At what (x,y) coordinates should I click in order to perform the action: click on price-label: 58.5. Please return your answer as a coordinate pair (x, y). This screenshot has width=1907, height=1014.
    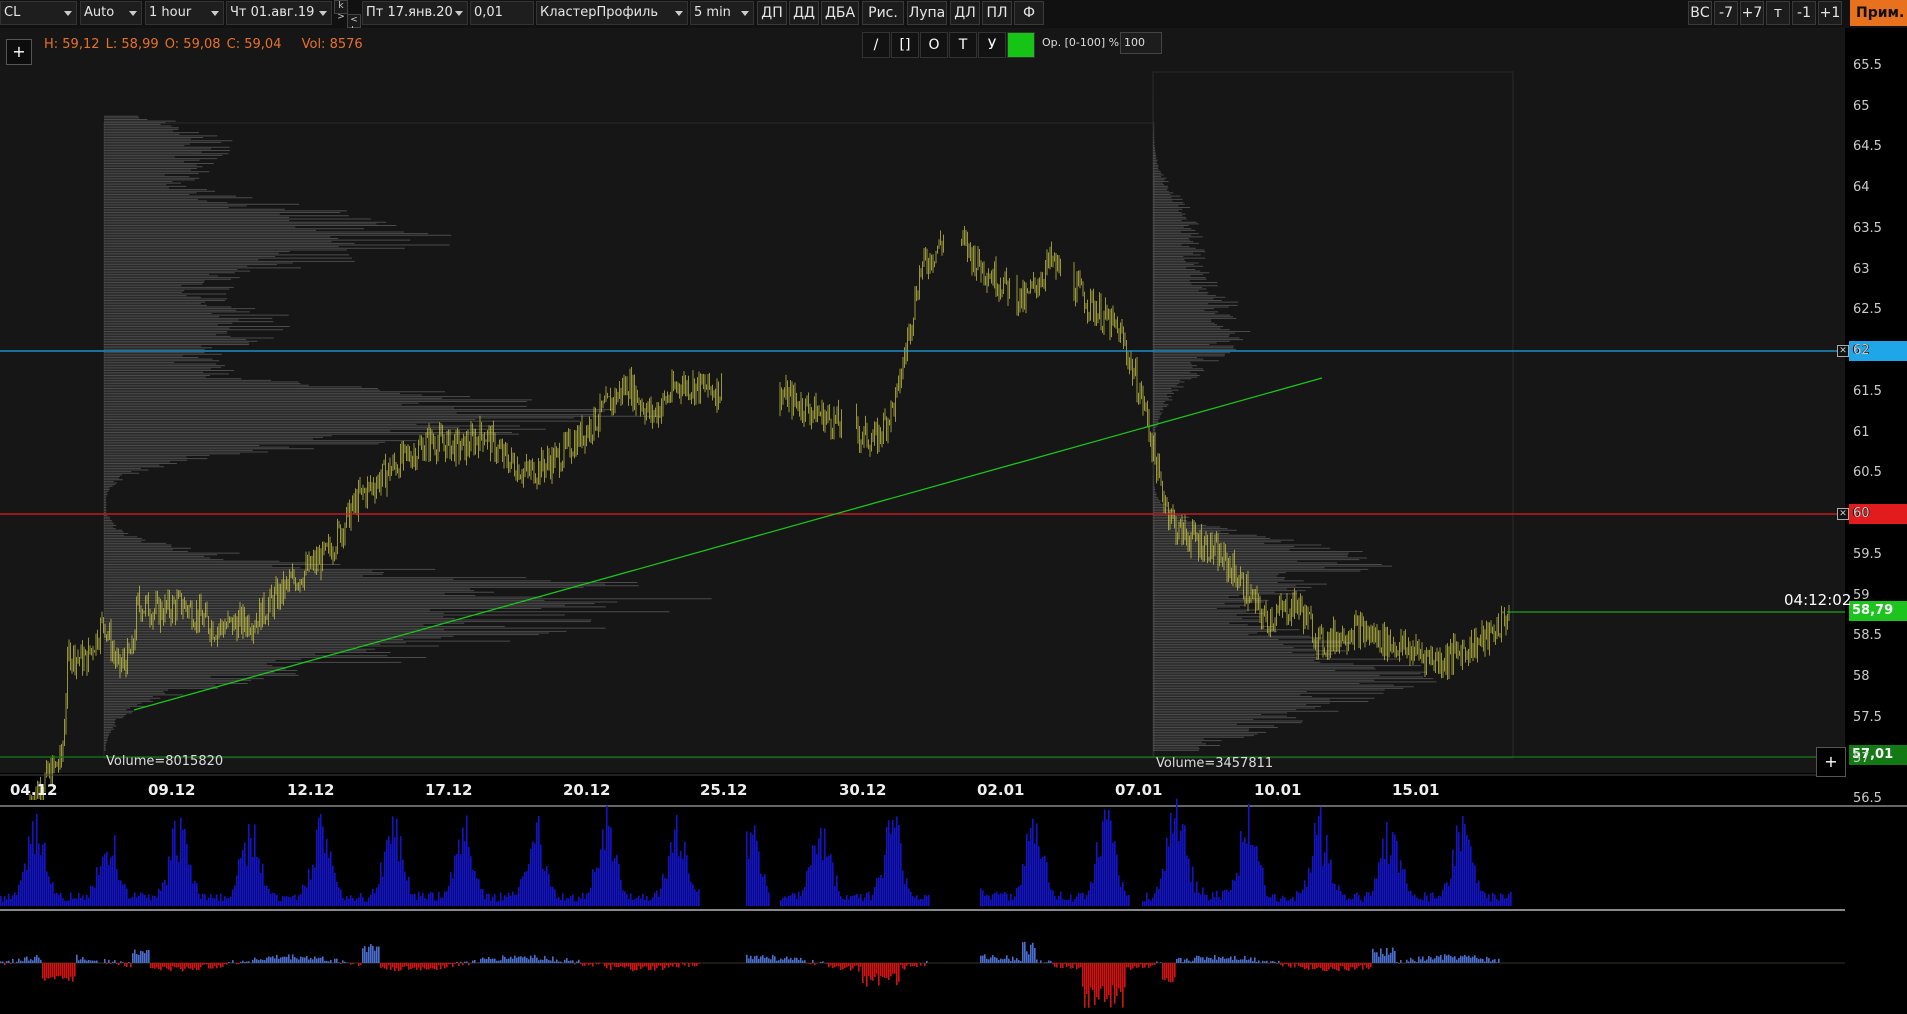
    Looking at the image, I should click on (1867, 636).